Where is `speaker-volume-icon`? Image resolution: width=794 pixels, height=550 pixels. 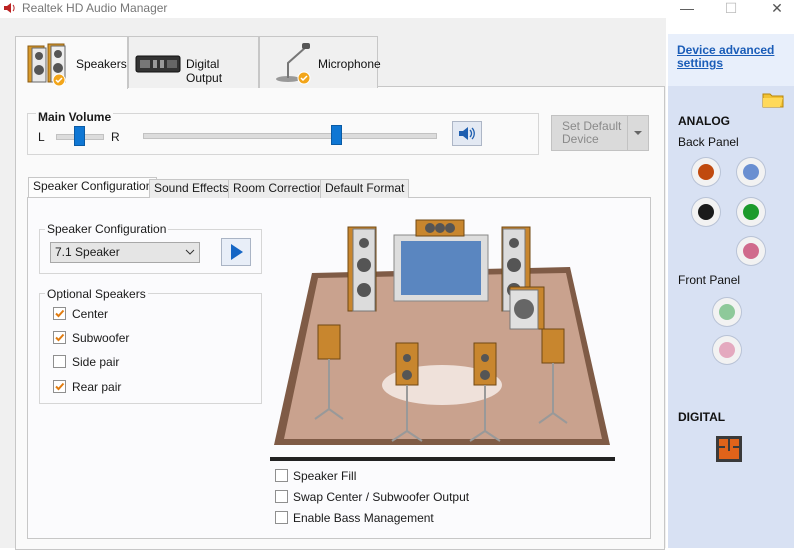 speaker-volume-icon is located at coordinates (467, 133).